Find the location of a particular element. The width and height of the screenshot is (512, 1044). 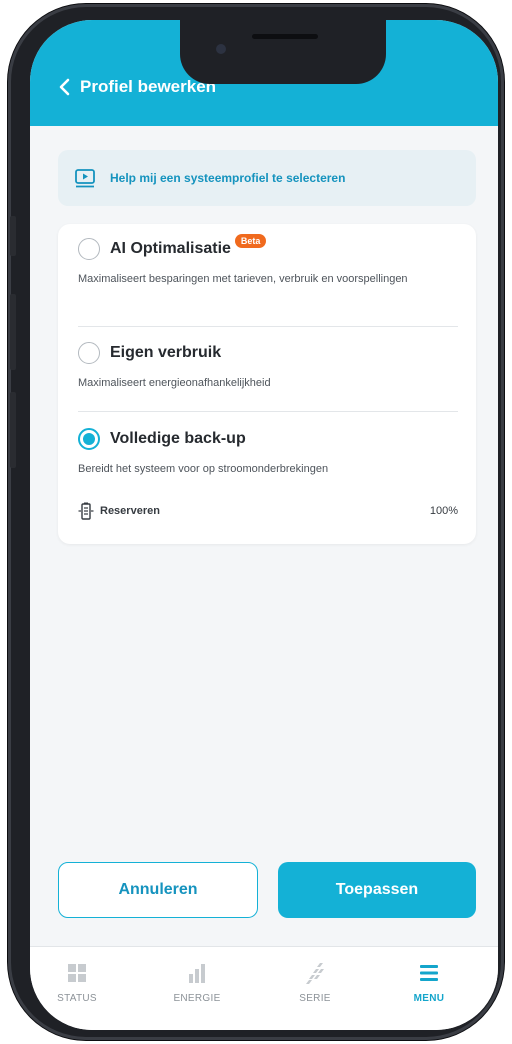

beta-badge: Beta is located at coordinates (250, 241).